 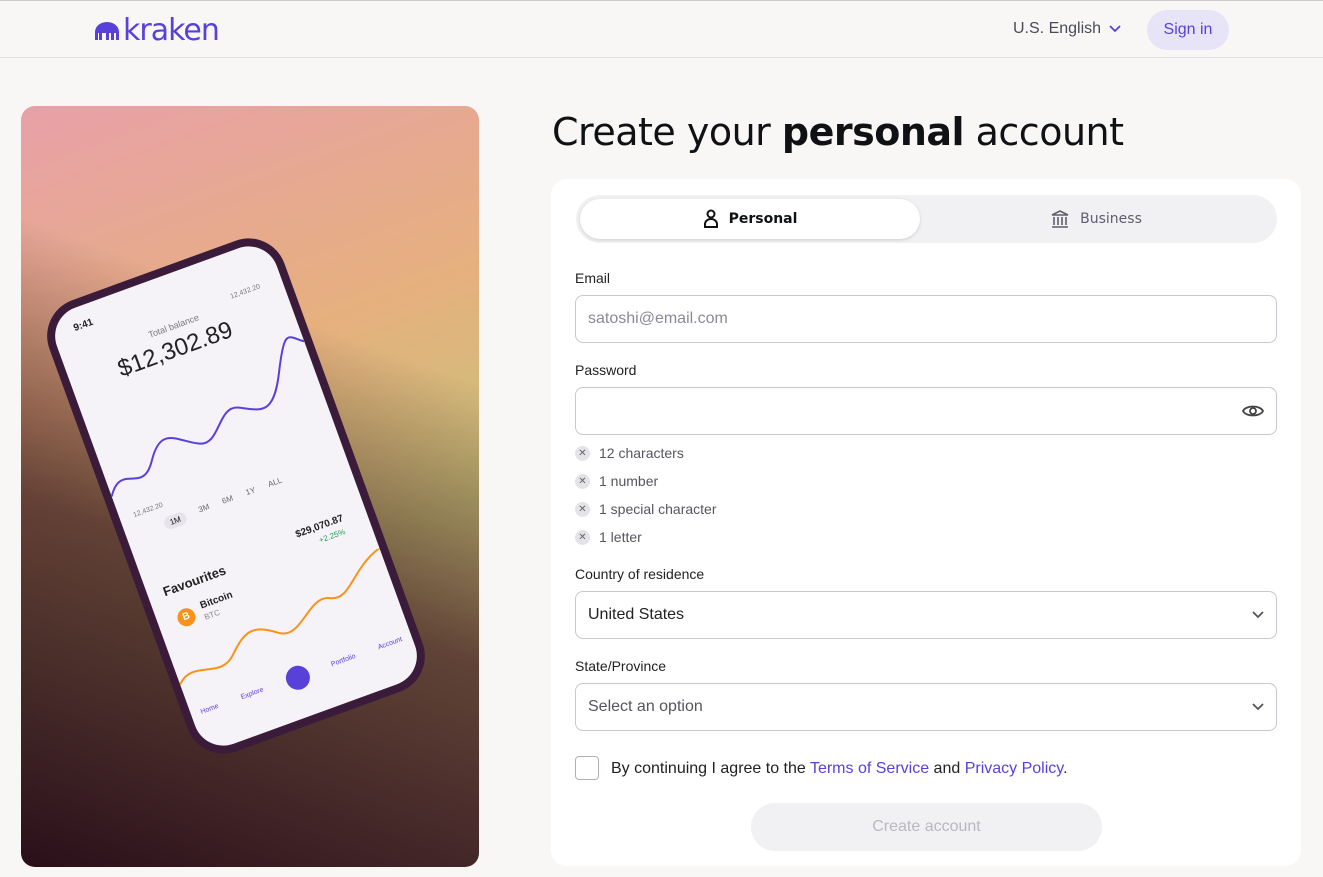 What do you see at coordinates (1253, 411) in the screenshot?
I see `eye-icon` at bounding box center [1253, 411].